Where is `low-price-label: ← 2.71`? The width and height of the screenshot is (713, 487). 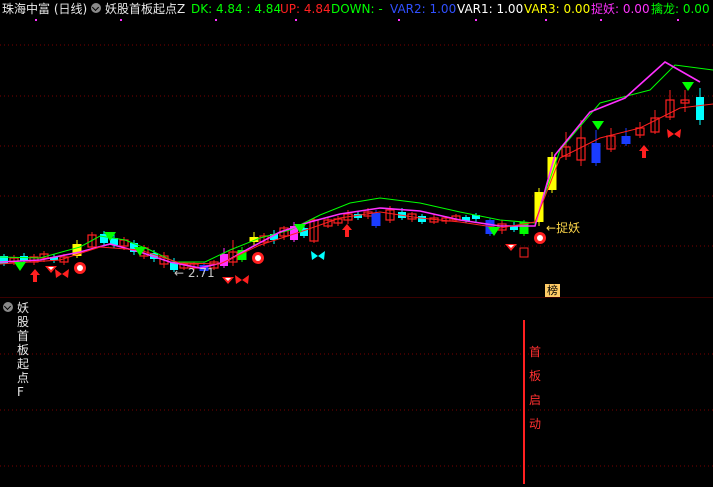 low-price-label: ← 2.71 is located at coordinates (194, 273).